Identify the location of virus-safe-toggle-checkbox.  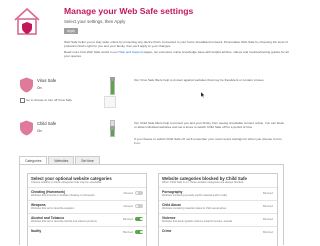
(22, 100).